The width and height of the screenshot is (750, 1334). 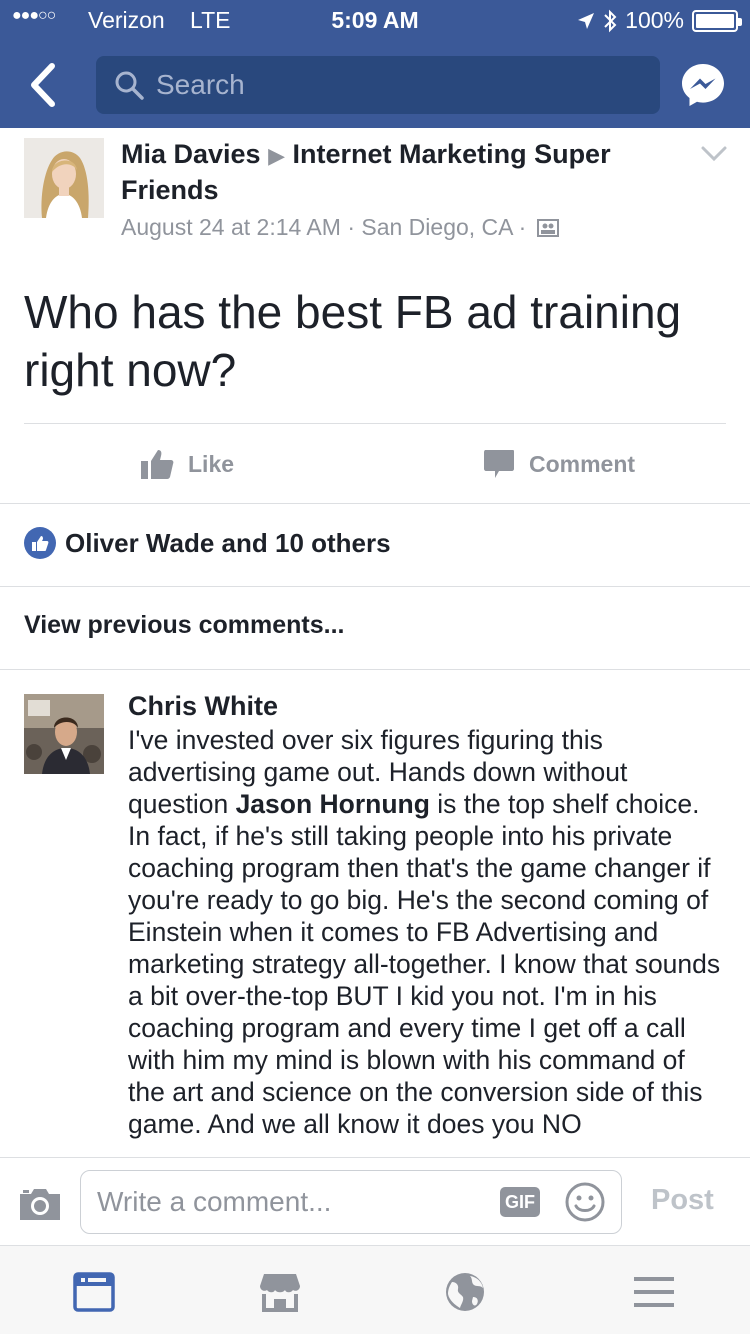 I want to click on like-label: Like, so click(x=211, y=463).